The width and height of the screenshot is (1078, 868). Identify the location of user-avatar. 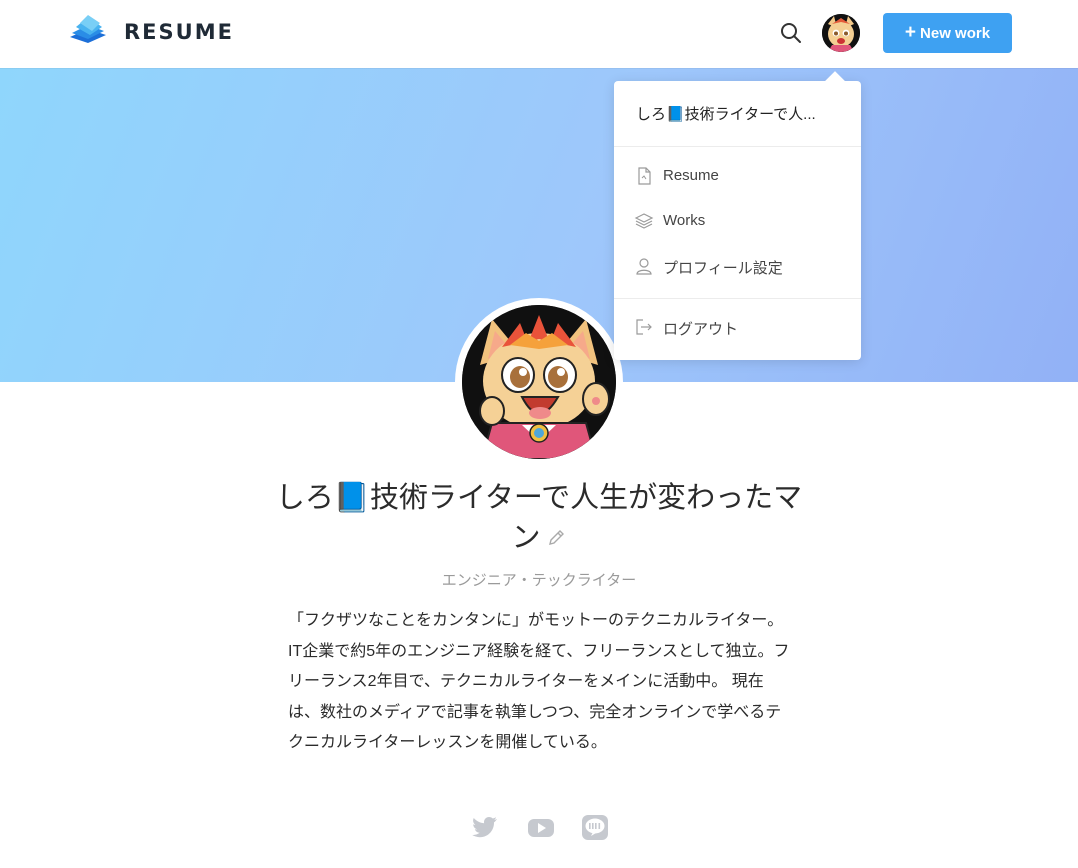
(841, 33).